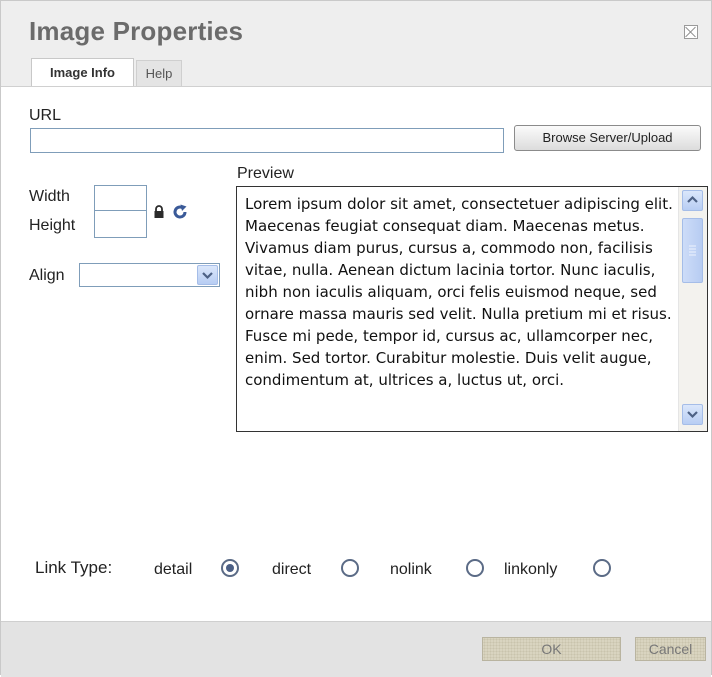 This screenshot has height=677, width=712. What do you see at coordinates (292, 569) in the screenshot?
I see `link-option-direct-label: direct` at bounding box center [292, 569].